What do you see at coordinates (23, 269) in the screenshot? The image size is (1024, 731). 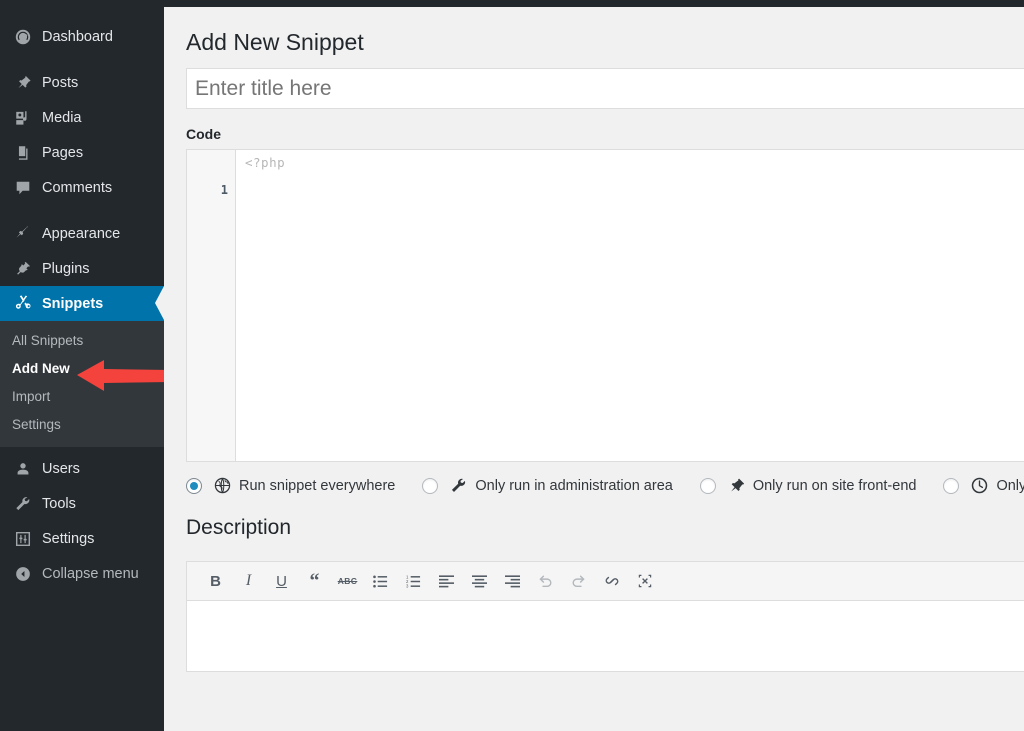 I see `plug-icon` at bounding box center [23, 269].